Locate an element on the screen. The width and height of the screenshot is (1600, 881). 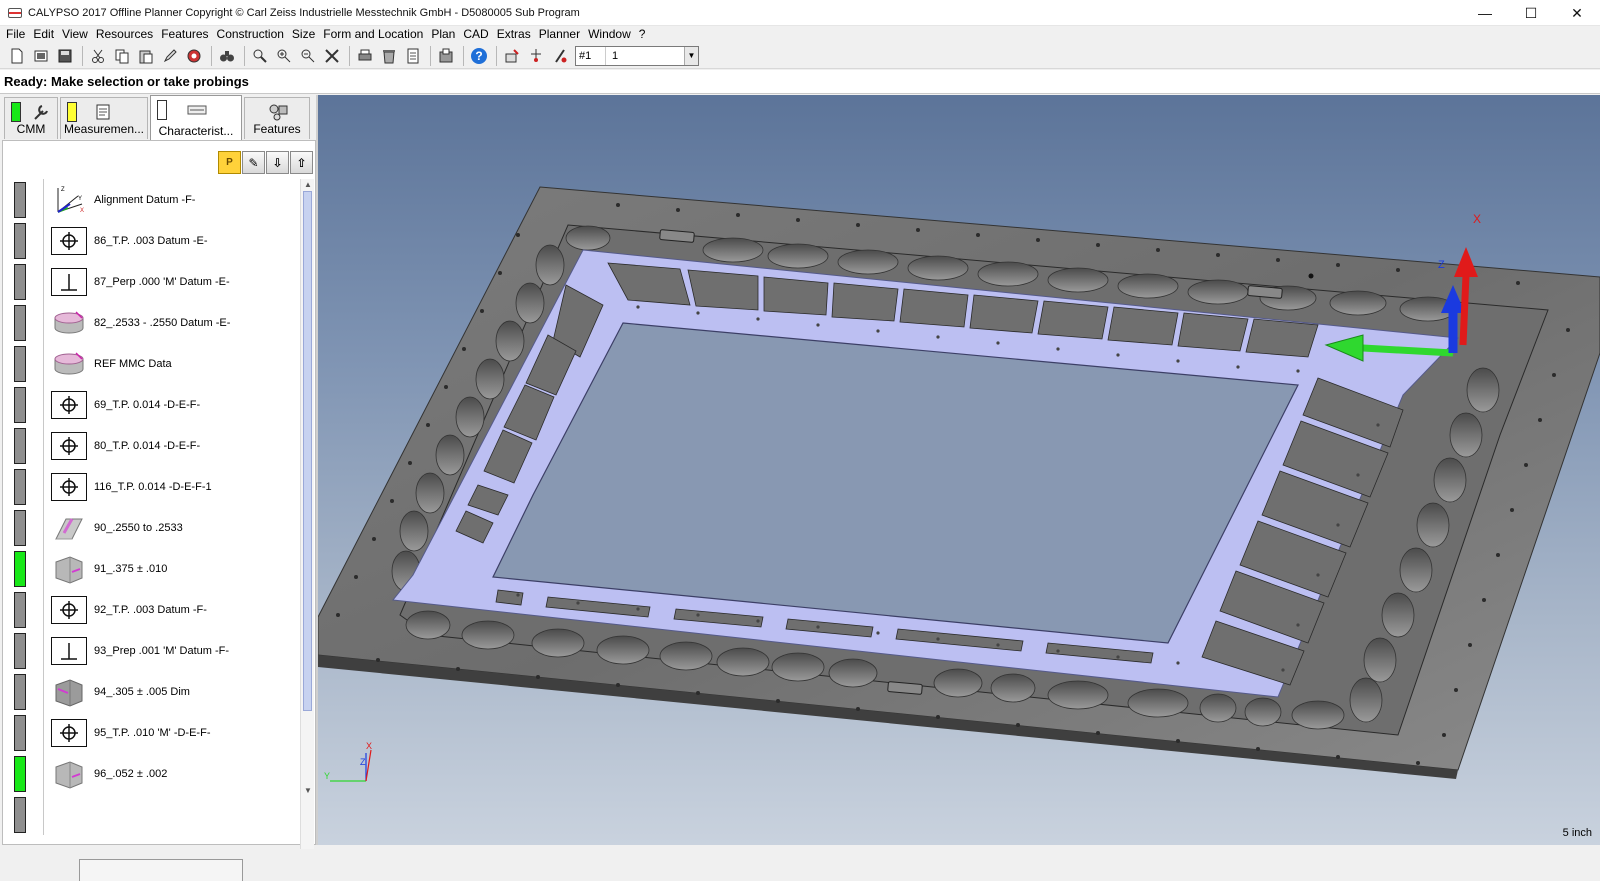
marker-point is located at coordinates (1311, 276).